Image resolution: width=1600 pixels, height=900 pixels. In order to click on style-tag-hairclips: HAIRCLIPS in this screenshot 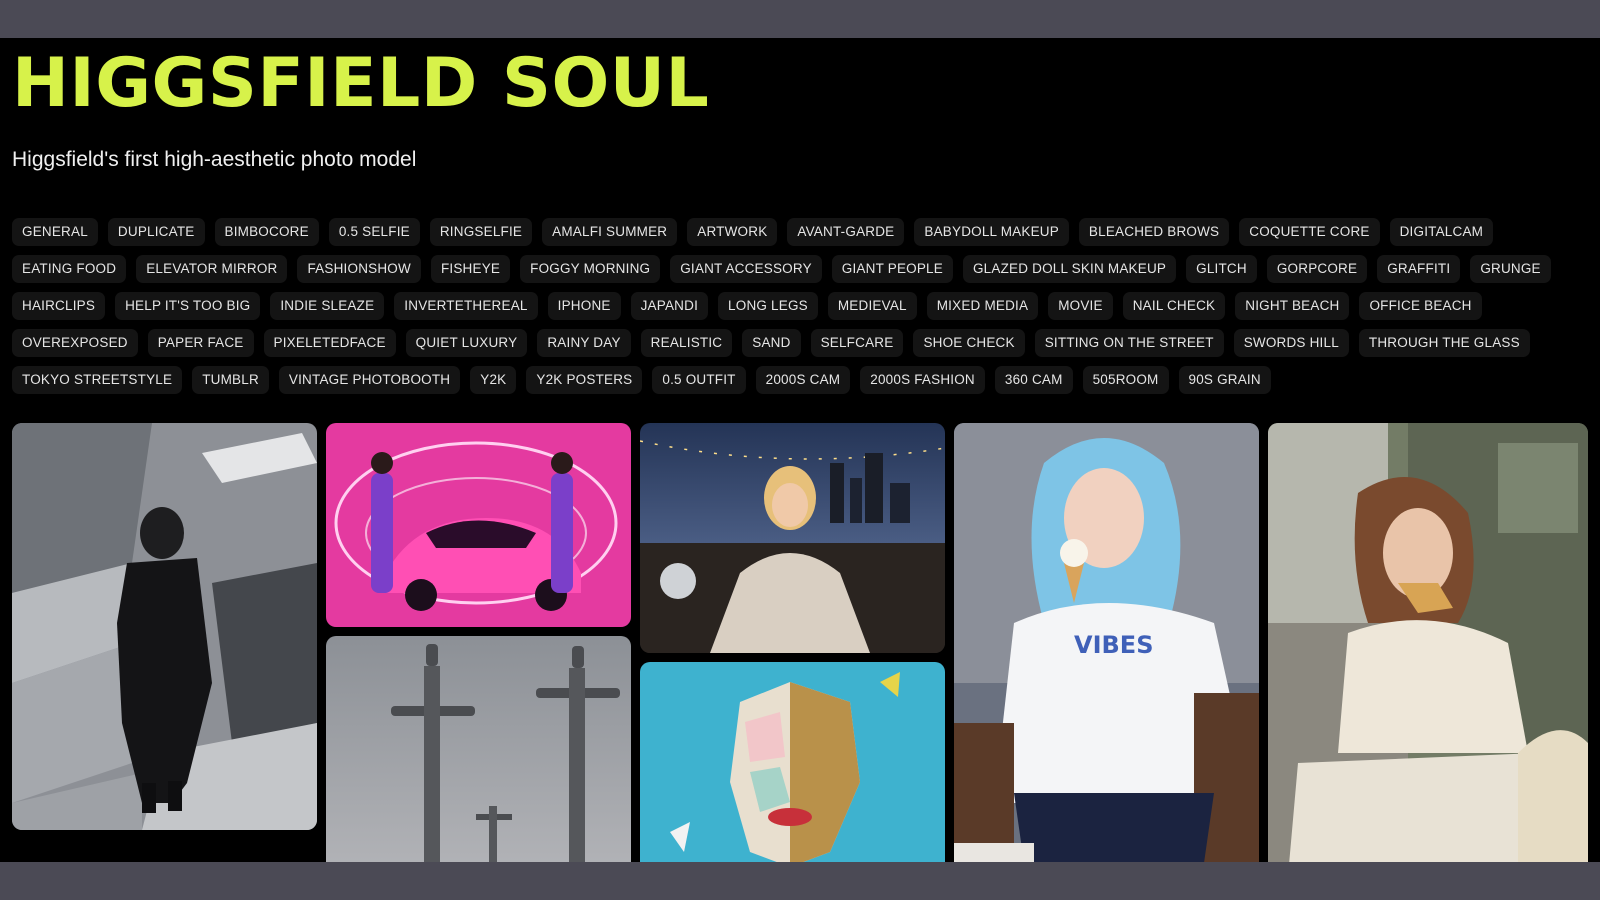, I will do `click(59, 306)`.